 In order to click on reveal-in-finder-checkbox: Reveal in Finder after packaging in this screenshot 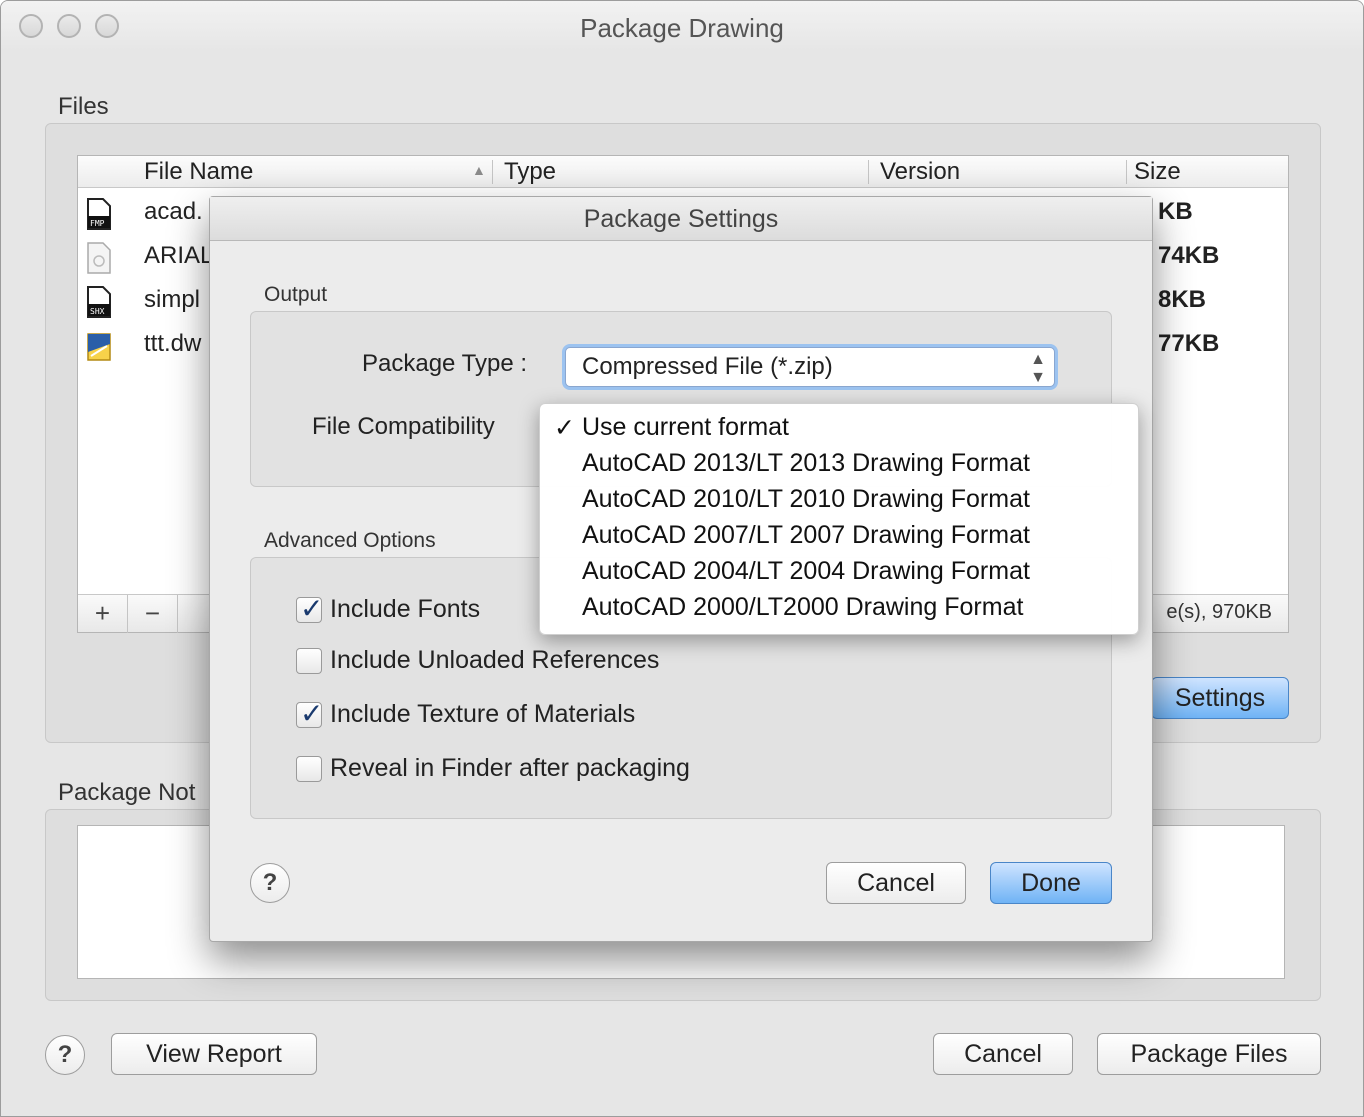, I will do `click(493, 768)`.